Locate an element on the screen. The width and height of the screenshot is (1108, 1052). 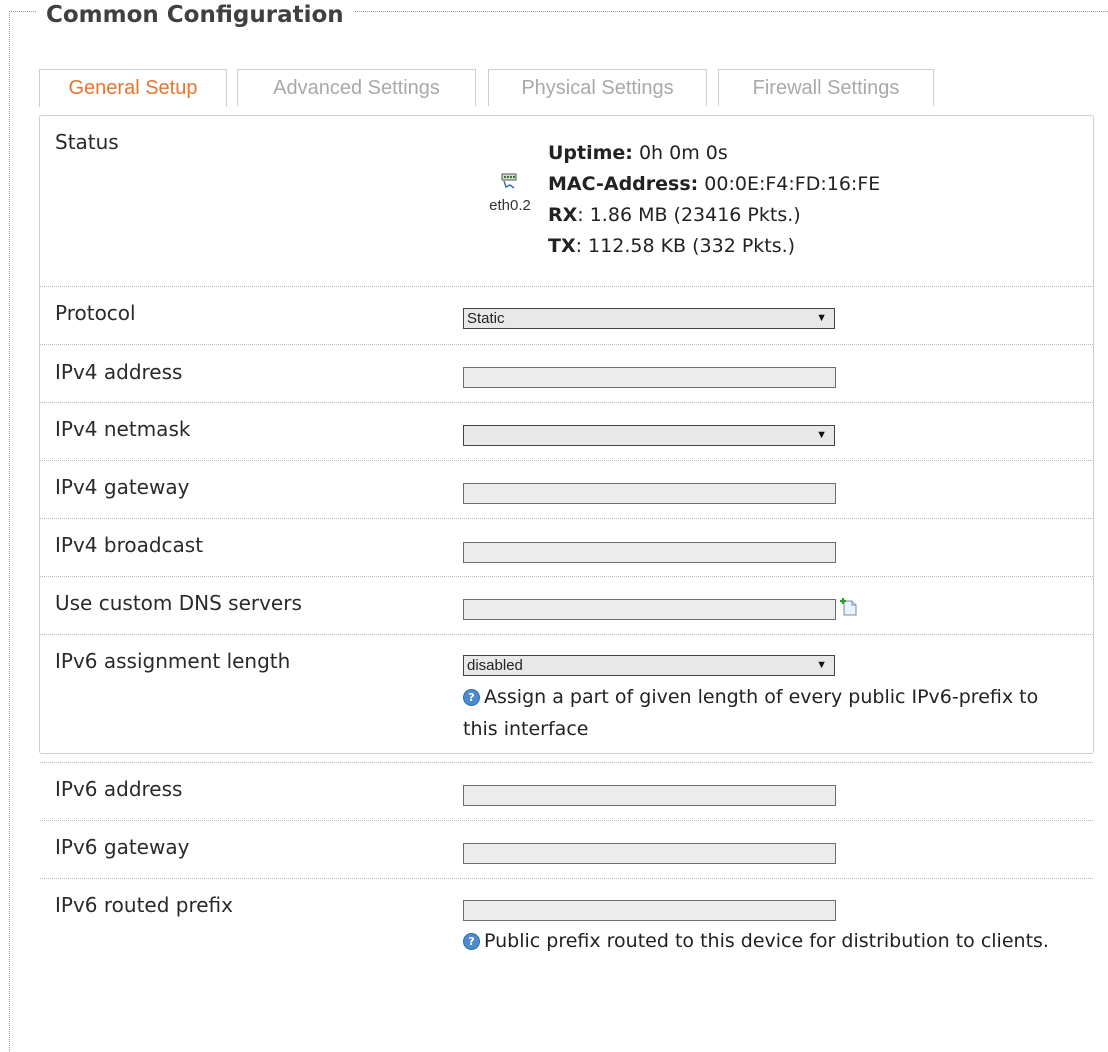
interface-name: eth0.2 is located at coordinates (510, 205).